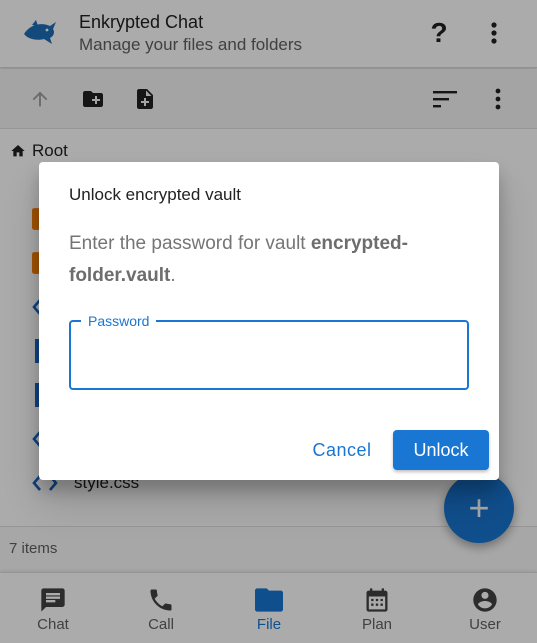  I want to click on password-field: Password, so click(269, 350).